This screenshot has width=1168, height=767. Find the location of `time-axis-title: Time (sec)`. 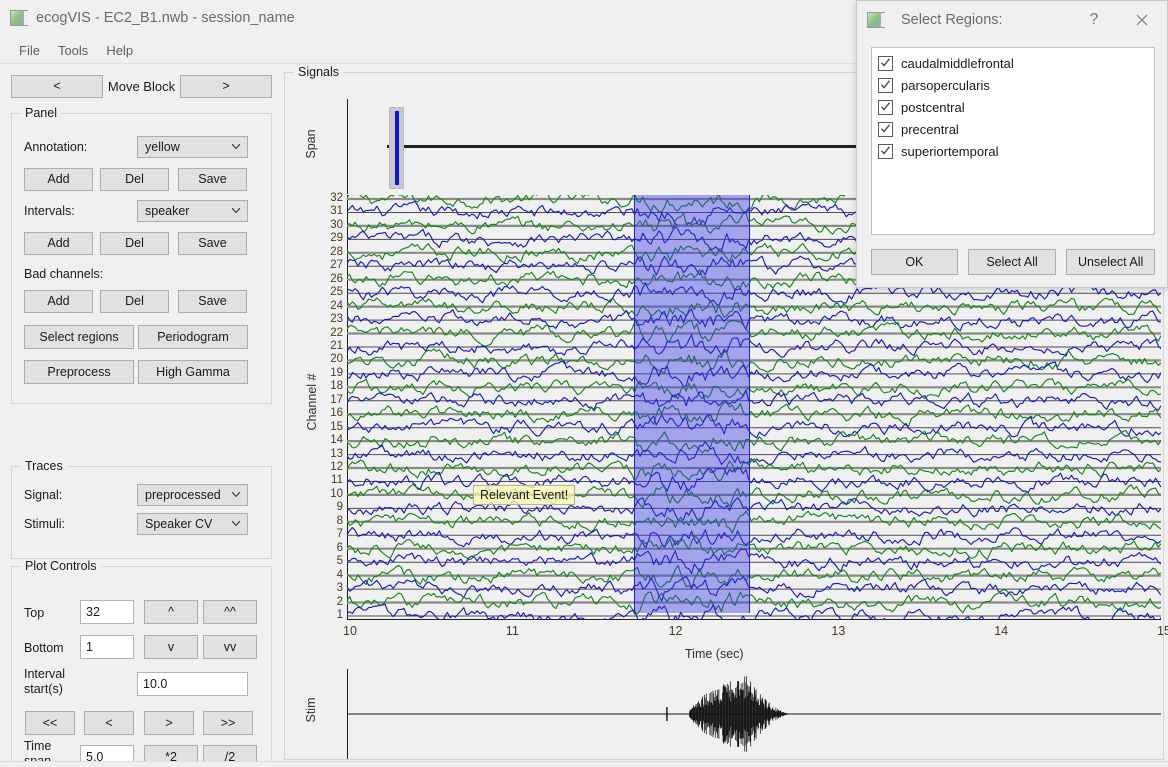

time-axis-title: Time (sec) is located at coordinates (714, 654).